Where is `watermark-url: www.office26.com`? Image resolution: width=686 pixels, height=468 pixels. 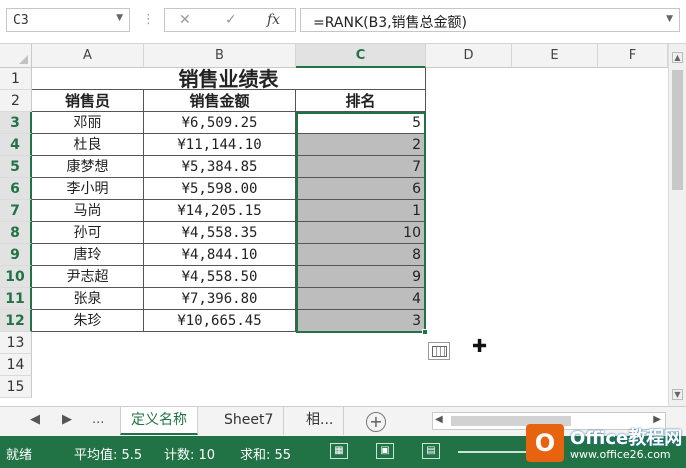
watermark-url: www.office26.com is located at coordinates (620, 454).